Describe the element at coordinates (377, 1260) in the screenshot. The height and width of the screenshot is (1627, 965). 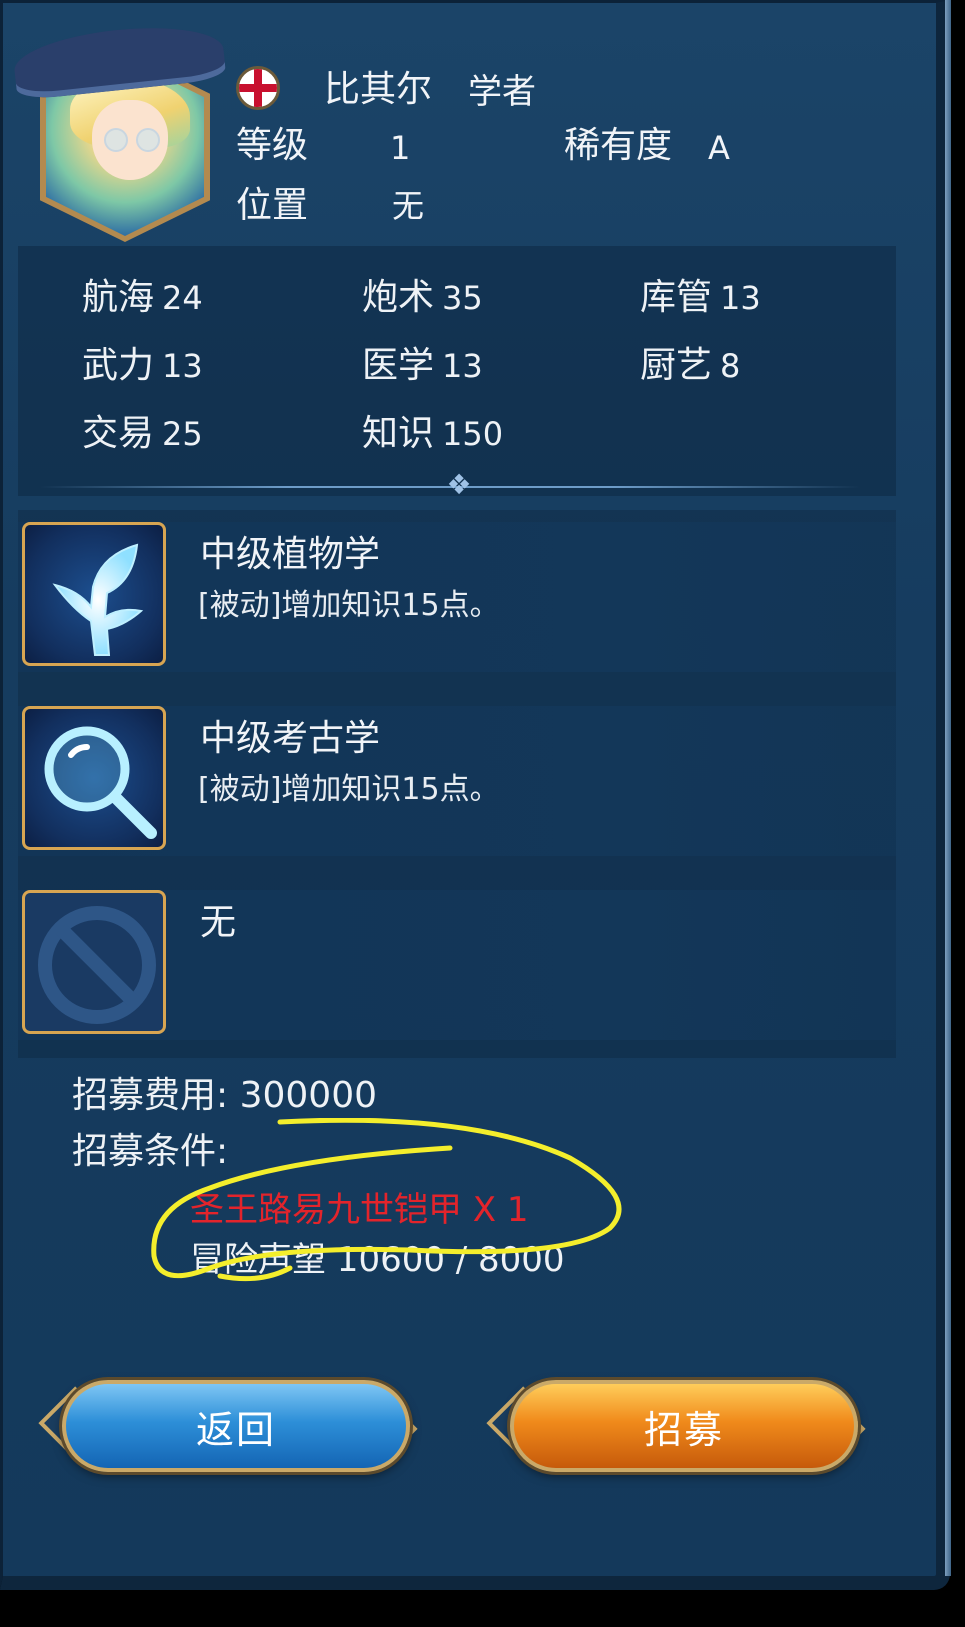
I see `required-fame: 冒险声望 10600 / 8000` at that location.